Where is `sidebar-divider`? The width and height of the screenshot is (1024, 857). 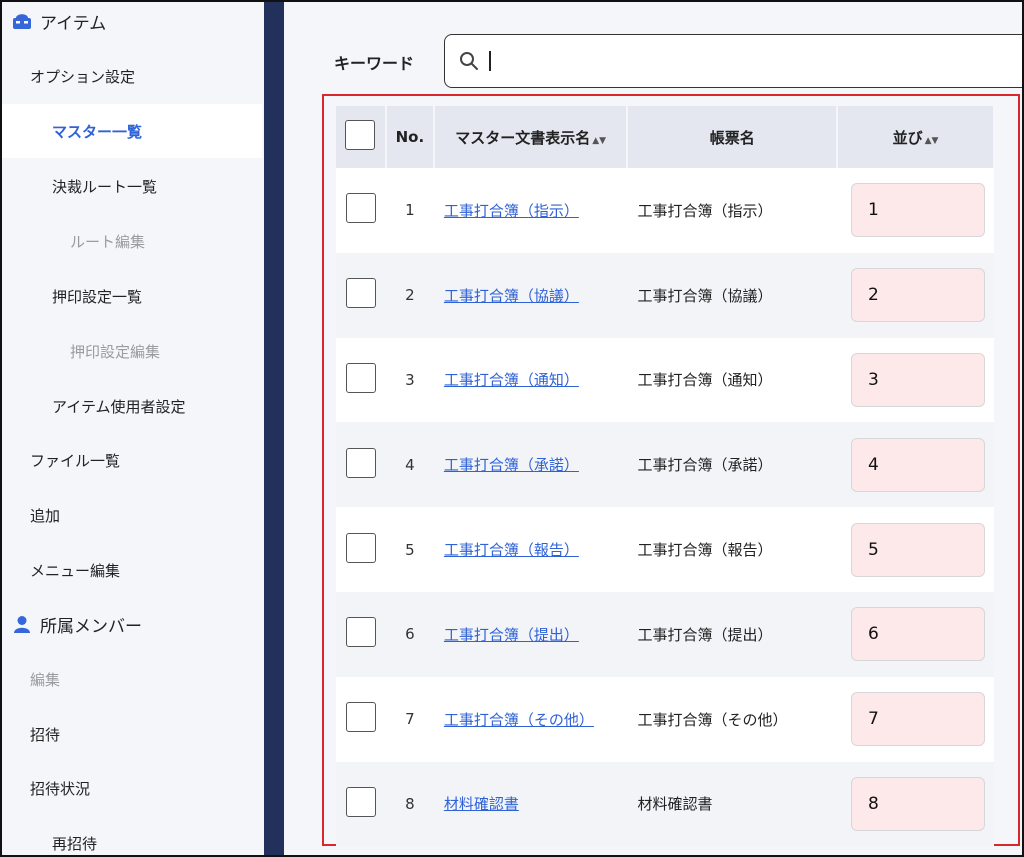 sidebar-divider is located at coordinates (274, 428).